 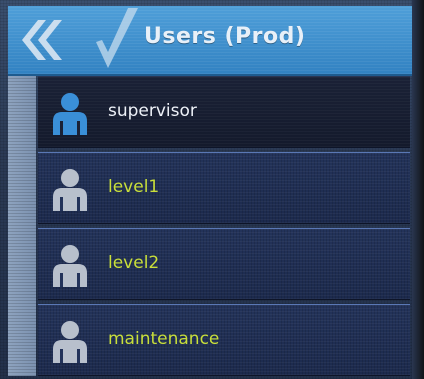 I want to click on screen-bezel-edge, so click(x=418, y=189).